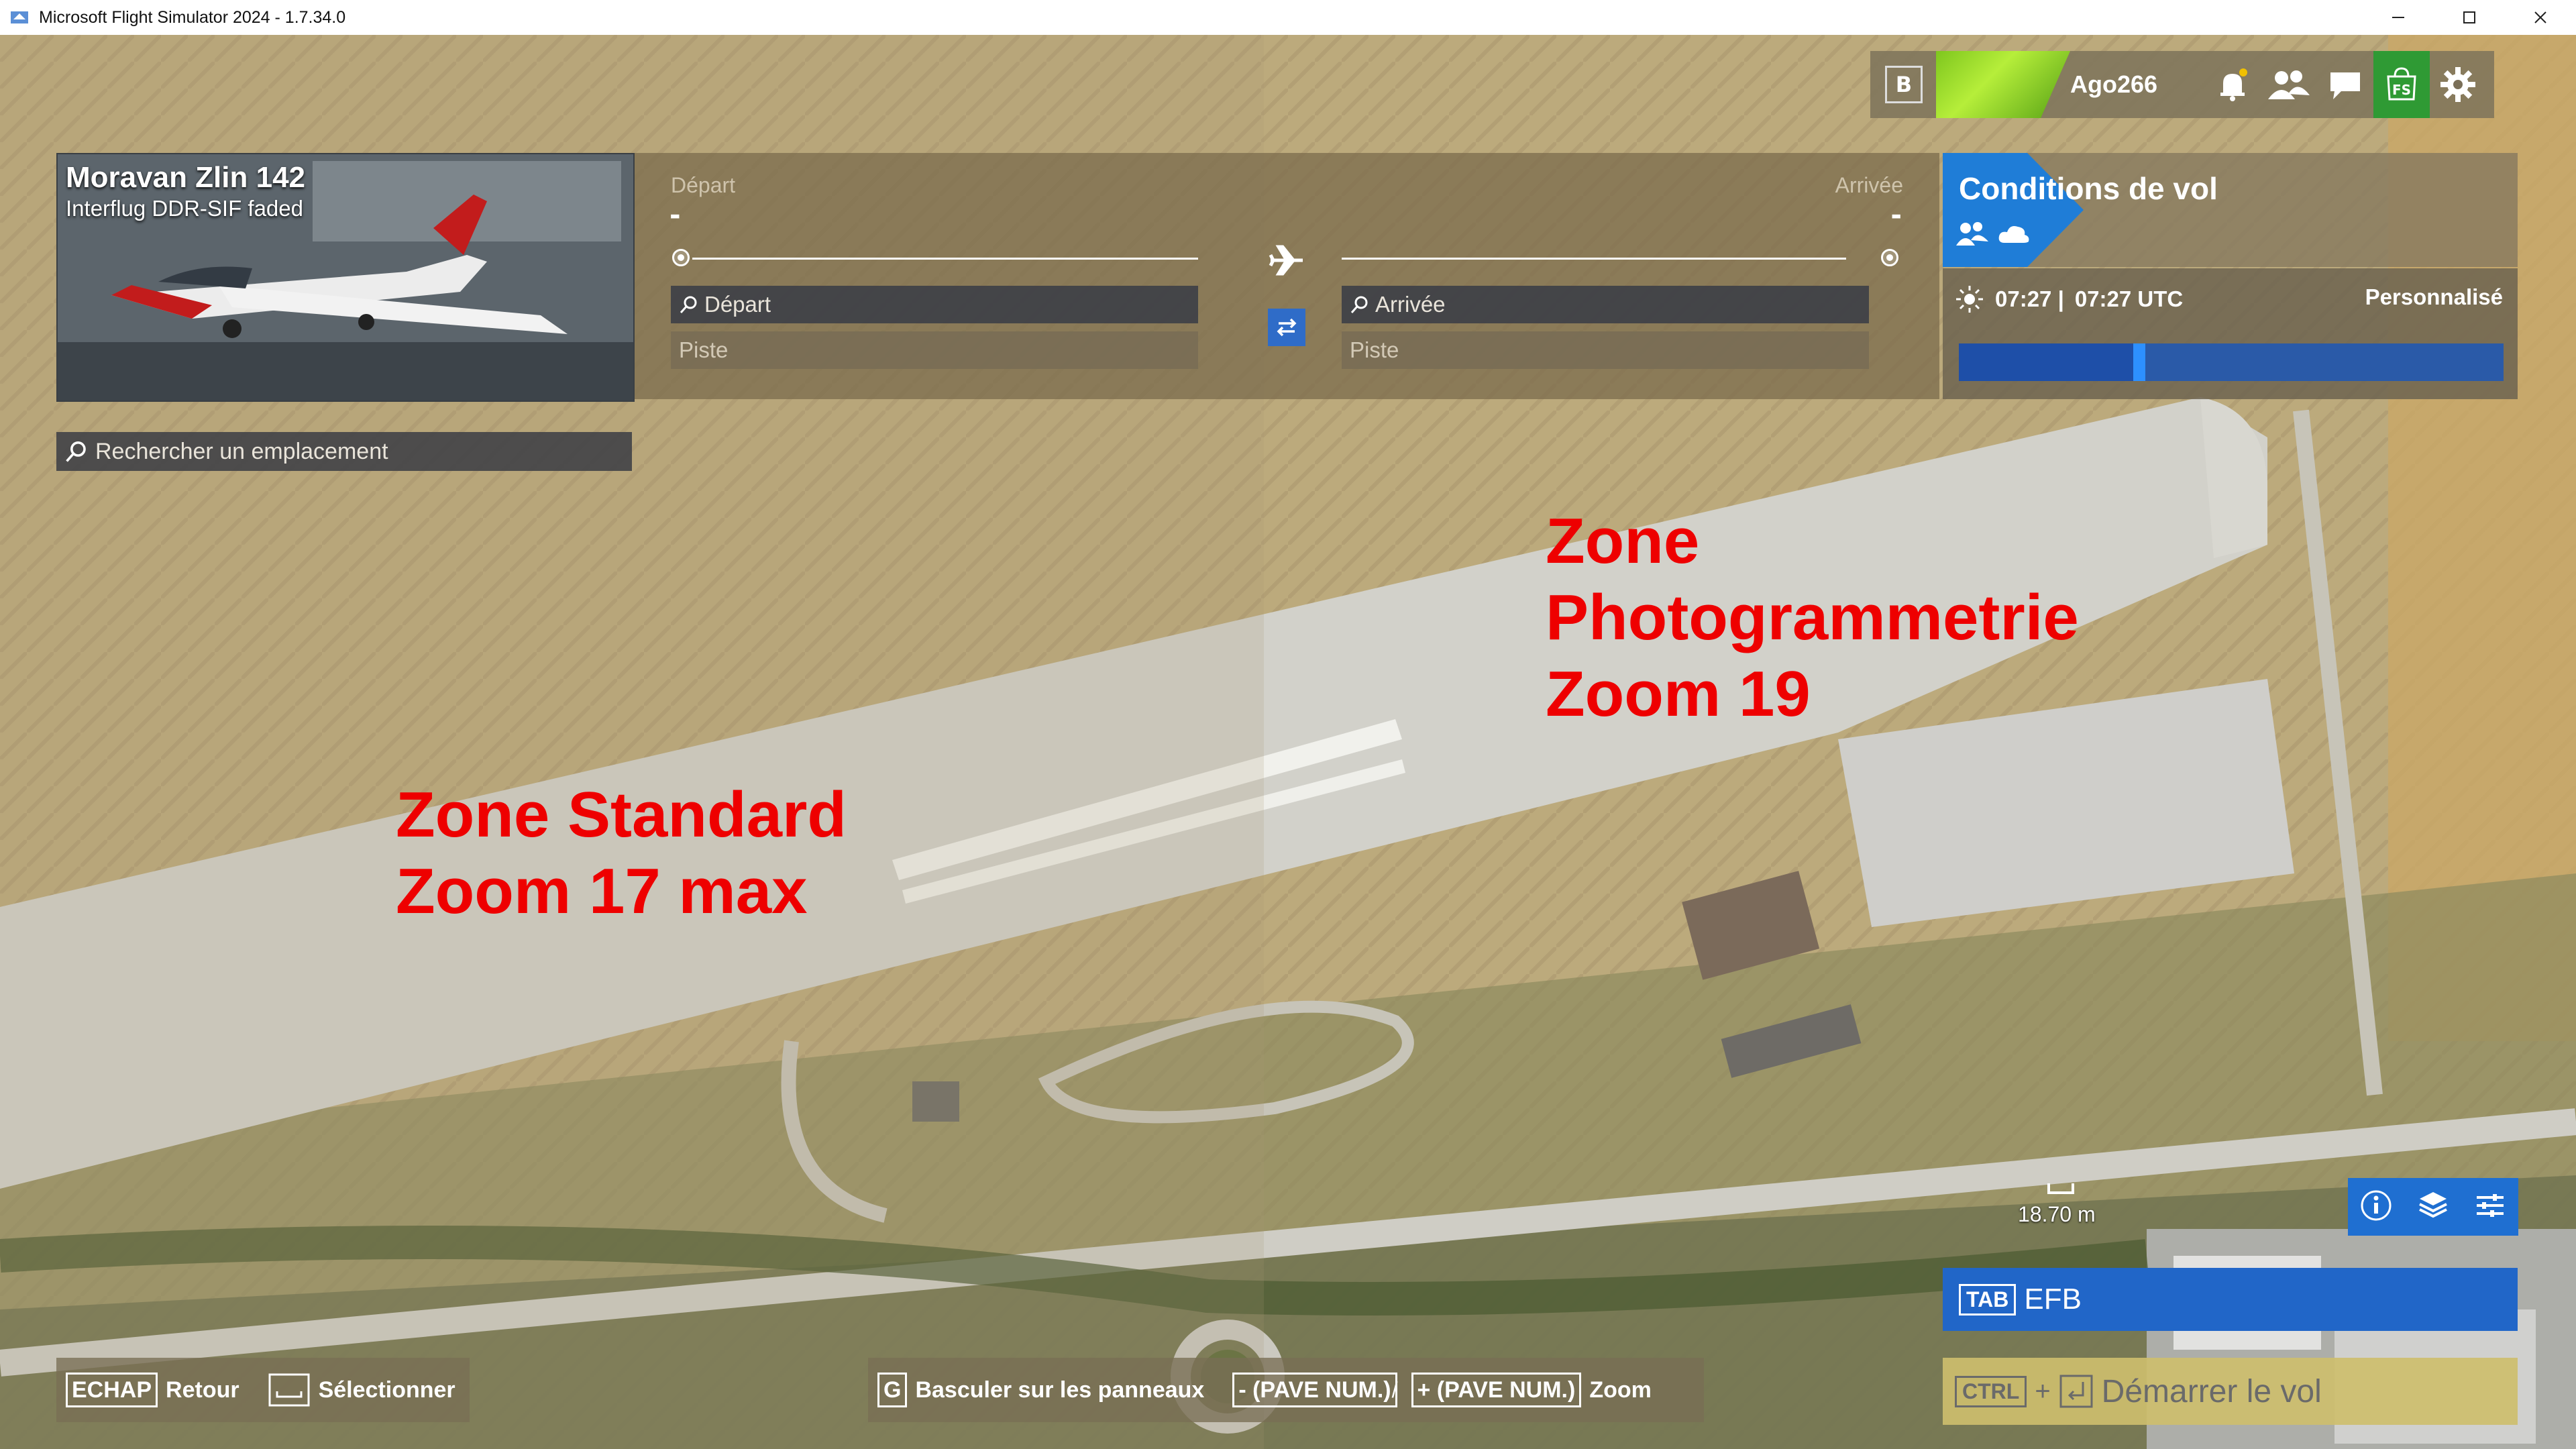 The height and width of the screenshot is (1449, 2576). I want to click on zoom-out-key-hint: - (PAVE NUM.), so click(1314, 1390).